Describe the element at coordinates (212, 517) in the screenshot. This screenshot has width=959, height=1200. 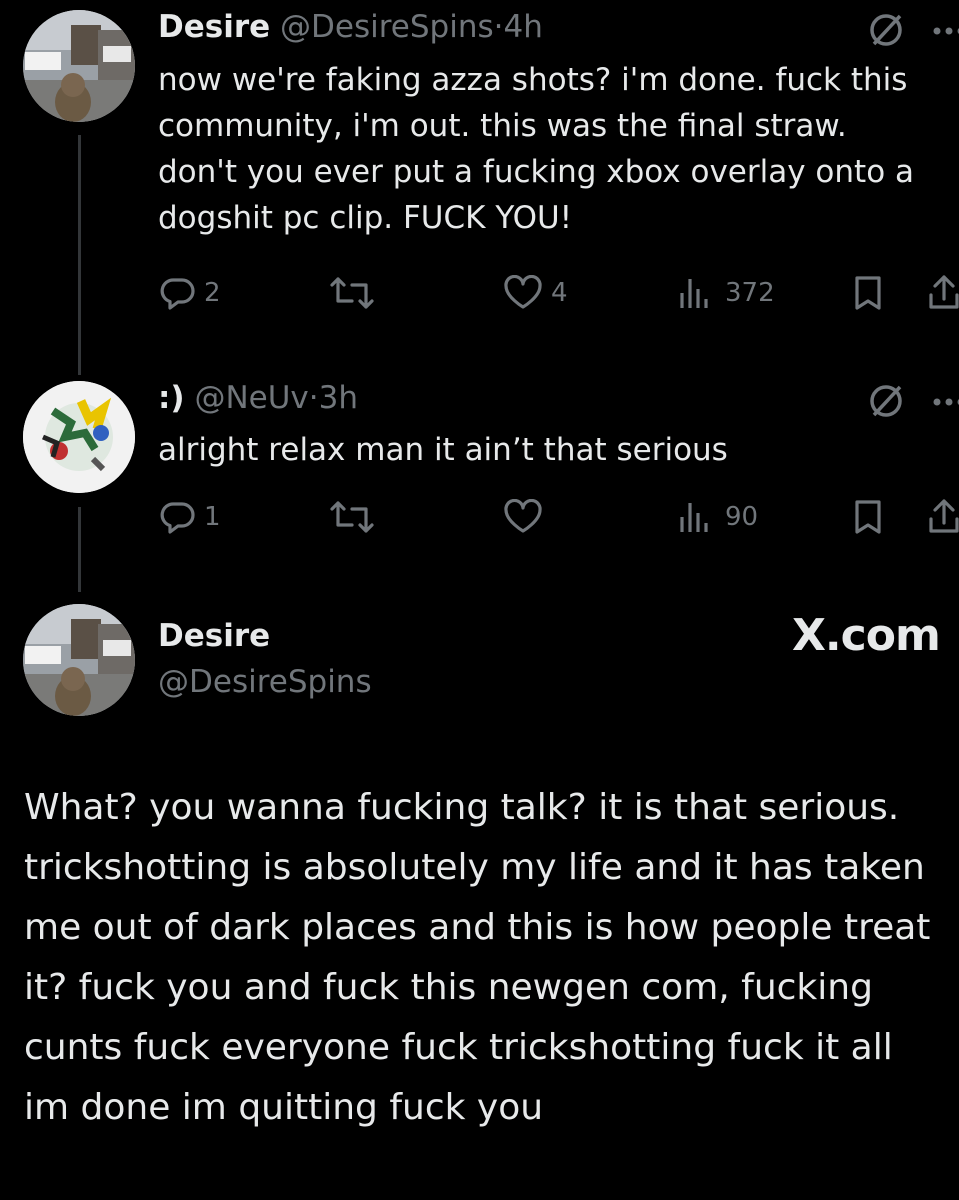
I see `reply-count: 1` at that location.